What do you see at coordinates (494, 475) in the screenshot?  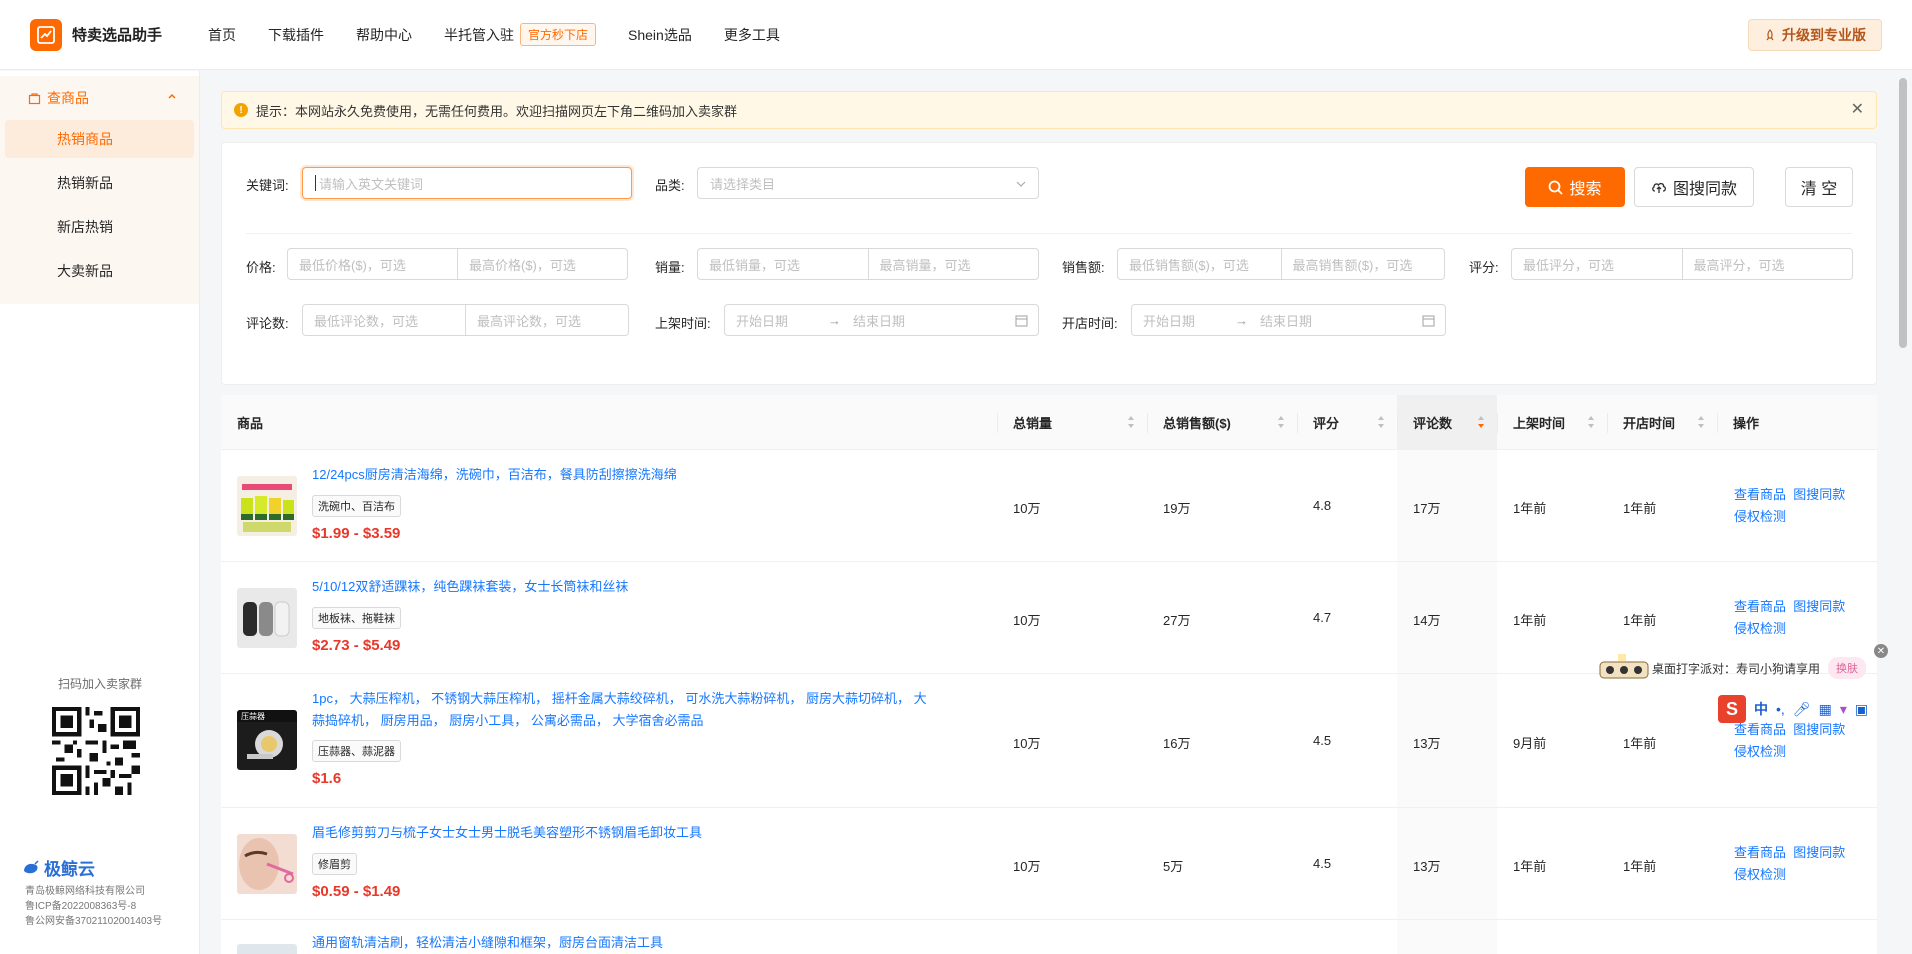 I see `product-title: 12/24pcs厨房清洁海绵，洗碗巾，百洁布，餐具防刮擦擦洗海绵` at bounding box center [494, 475].